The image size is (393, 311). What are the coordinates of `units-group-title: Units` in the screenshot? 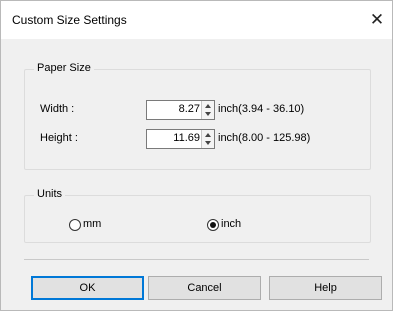 It's located at (50, 194).